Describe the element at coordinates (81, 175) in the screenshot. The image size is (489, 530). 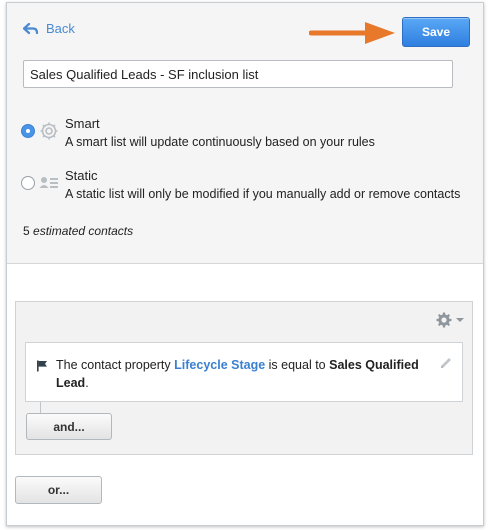
I see `static-title: Static` at that location.